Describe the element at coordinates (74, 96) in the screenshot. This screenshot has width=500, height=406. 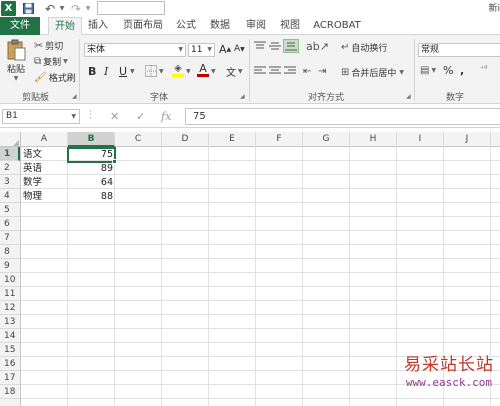
I see `clipboard-launcher-icon: ◢` at that location.